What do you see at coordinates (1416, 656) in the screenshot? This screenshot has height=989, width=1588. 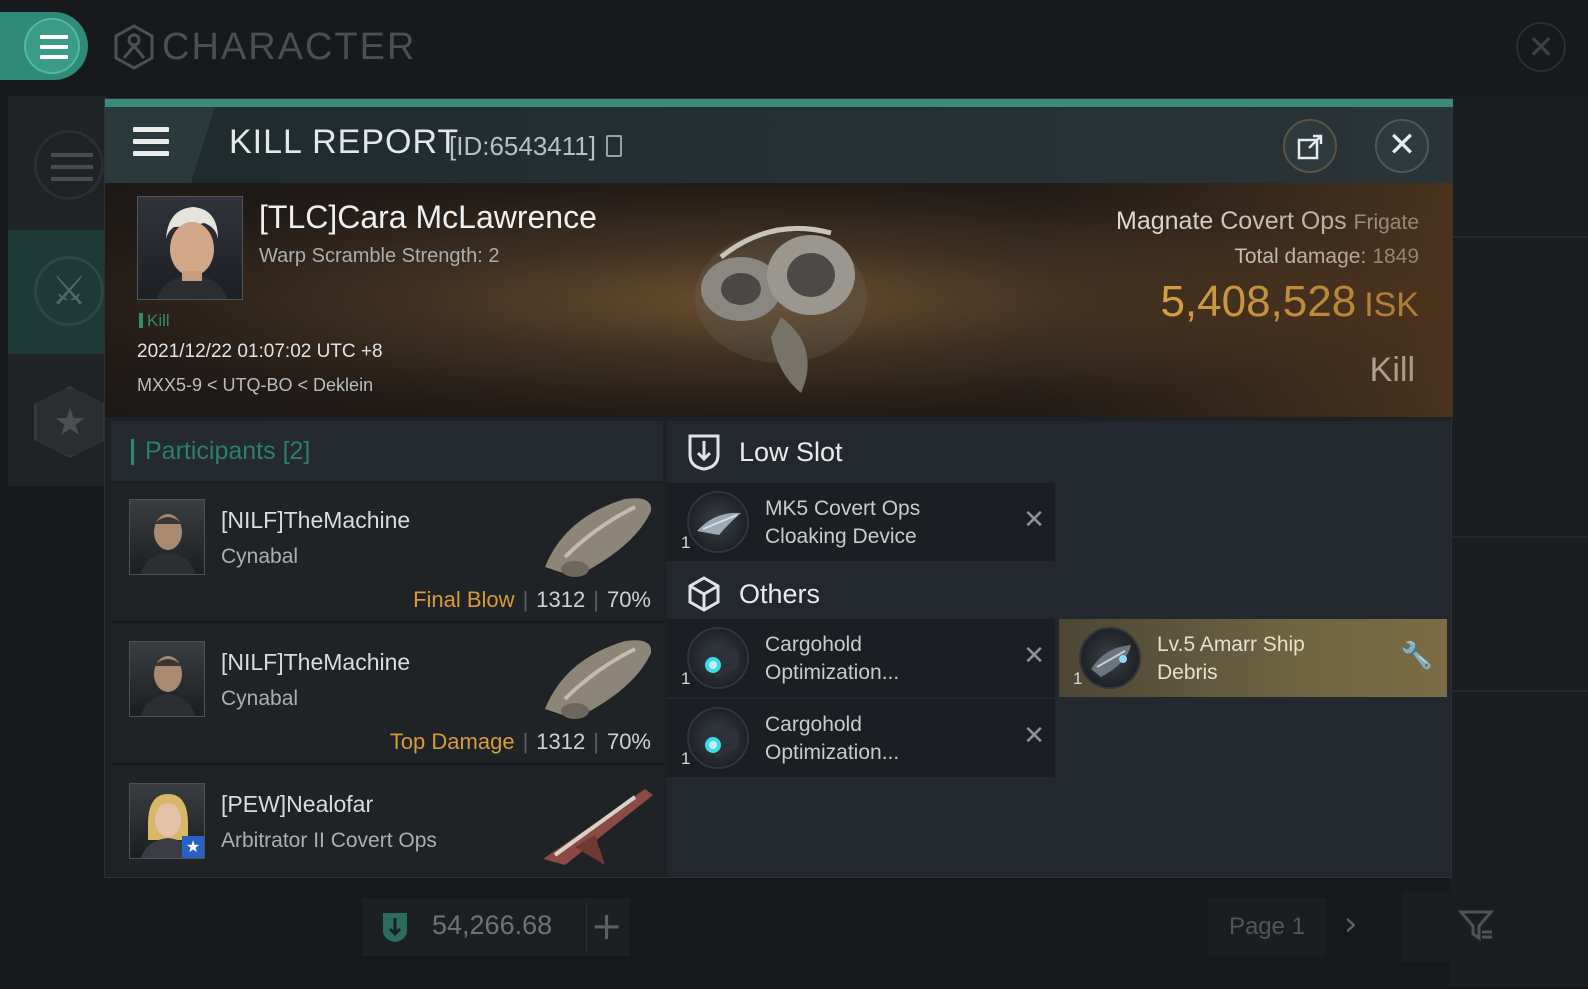 I see `wrench-icon: 🔧` at bounding box center [1416, 656].